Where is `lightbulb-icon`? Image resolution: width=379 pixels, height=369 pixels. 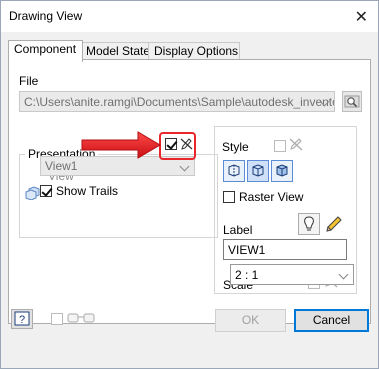
lightbulb-icon is located at coordinates (309, 223).